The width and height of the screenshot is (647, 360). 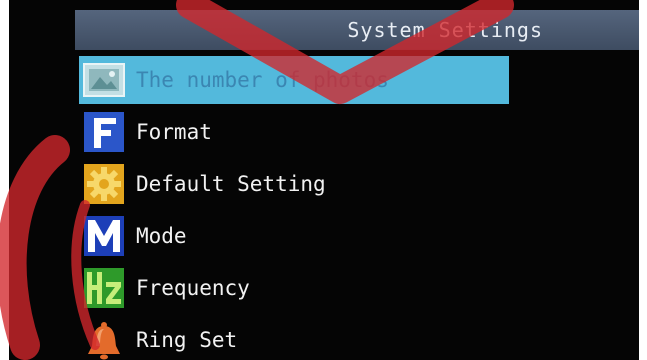 I want to click on menu-item-label: Default Setting, so click(x=231, y=184).